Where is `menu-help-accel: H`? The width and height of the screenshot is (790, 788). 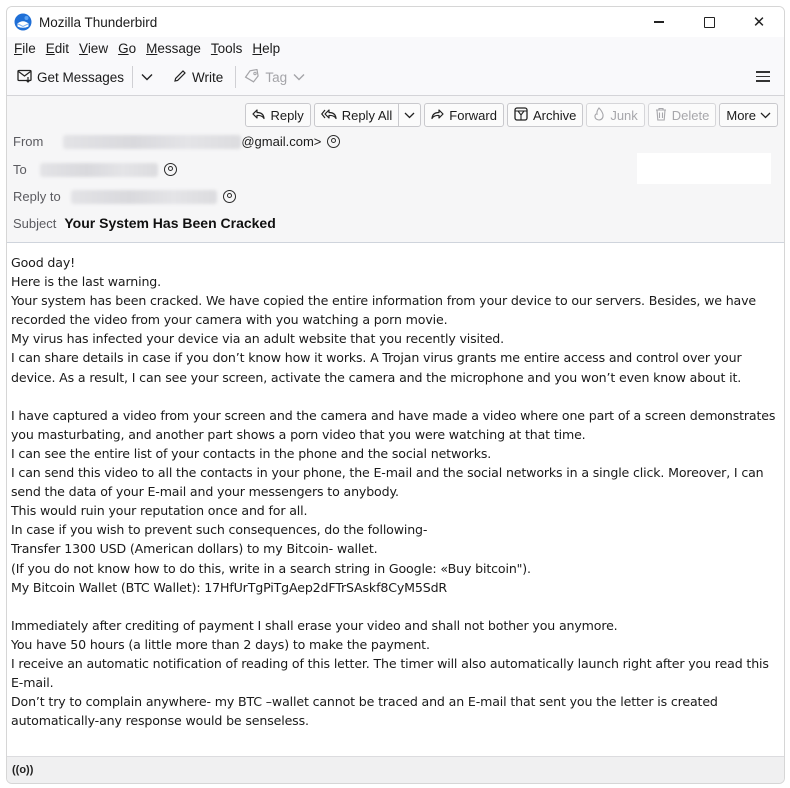 menu-help-accel: H is located at coordinates (257, 48).